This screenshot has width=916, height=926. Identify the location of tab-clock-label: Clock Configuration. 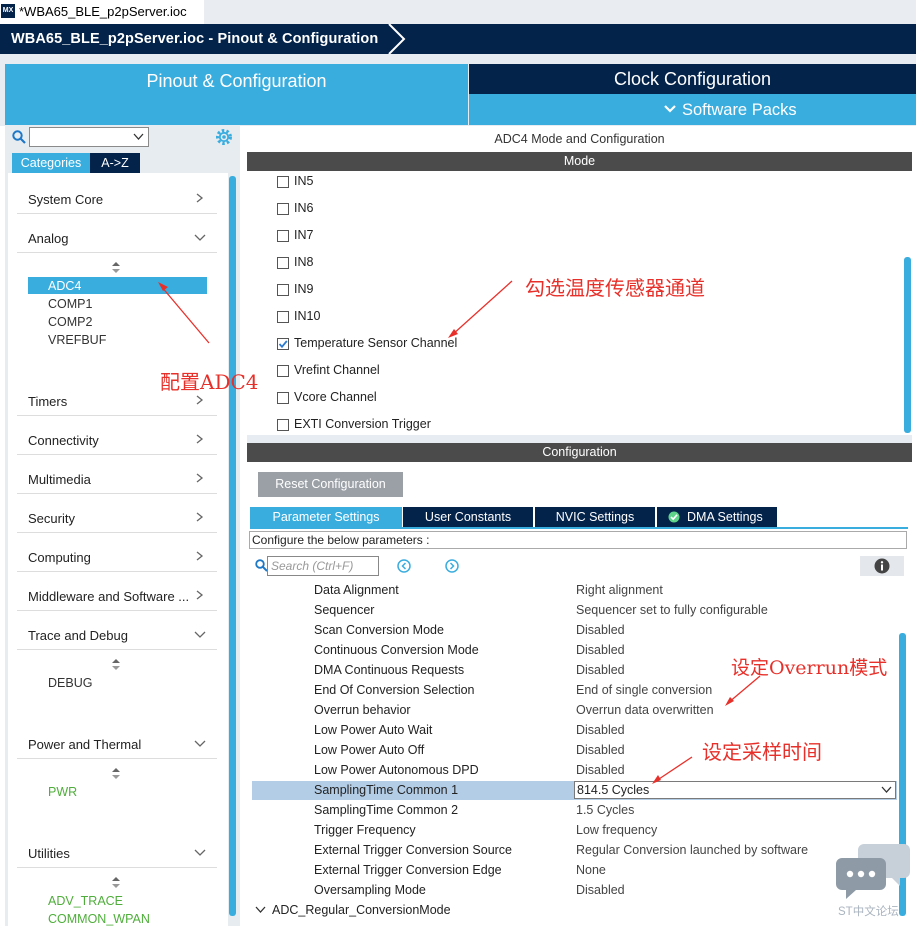
(692, 79).